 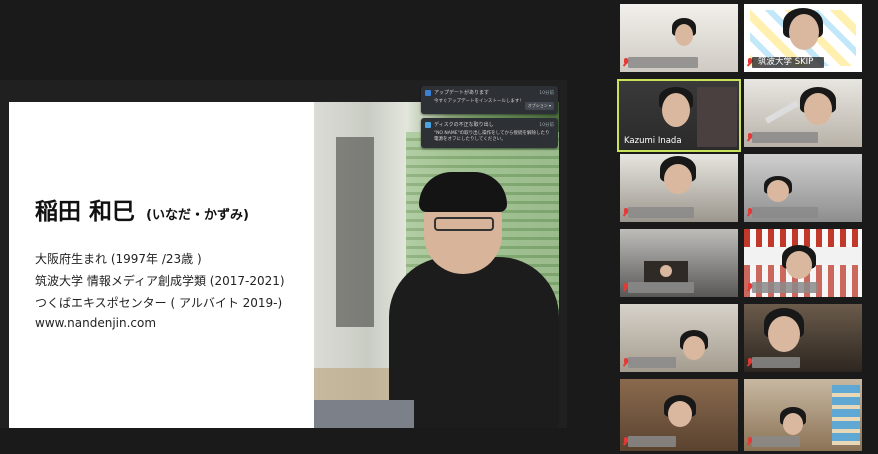 I want to click on notification-title: ディスクの不正な取り出し, so click(x=464, y=125).